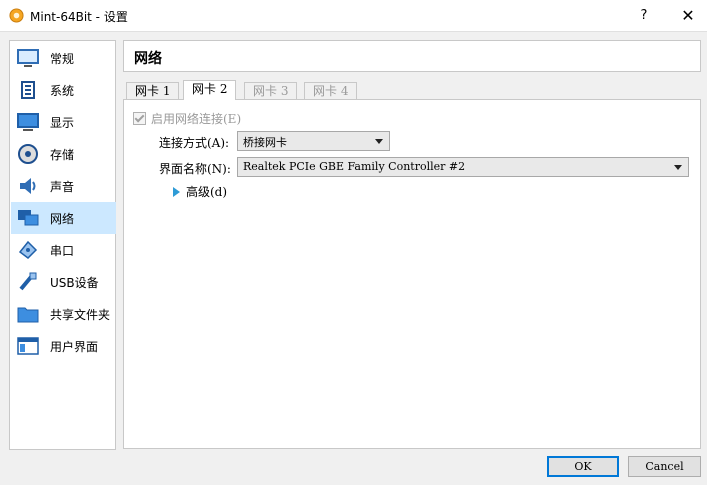 The image size is (707, 485). What do you see at coordinates (74, 346) in the screenshot?
I see `sidebar-item-label: 用户界面` at bounding box center [74, 346].